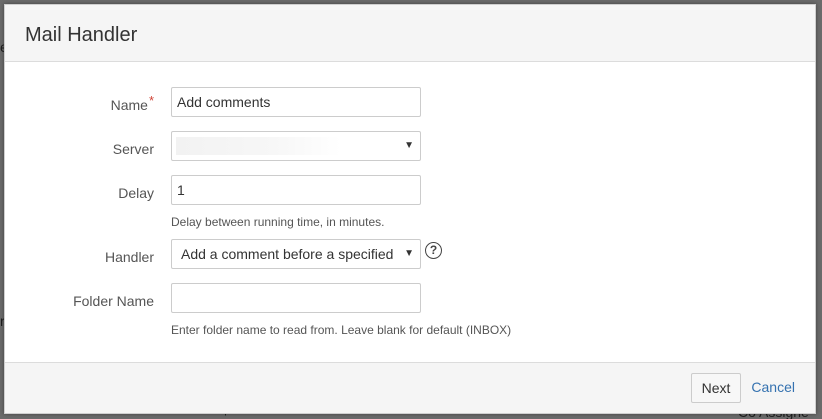 This screenshot has width=822, height=419. I want to click on name-label-text: Name, so click(129, 105).